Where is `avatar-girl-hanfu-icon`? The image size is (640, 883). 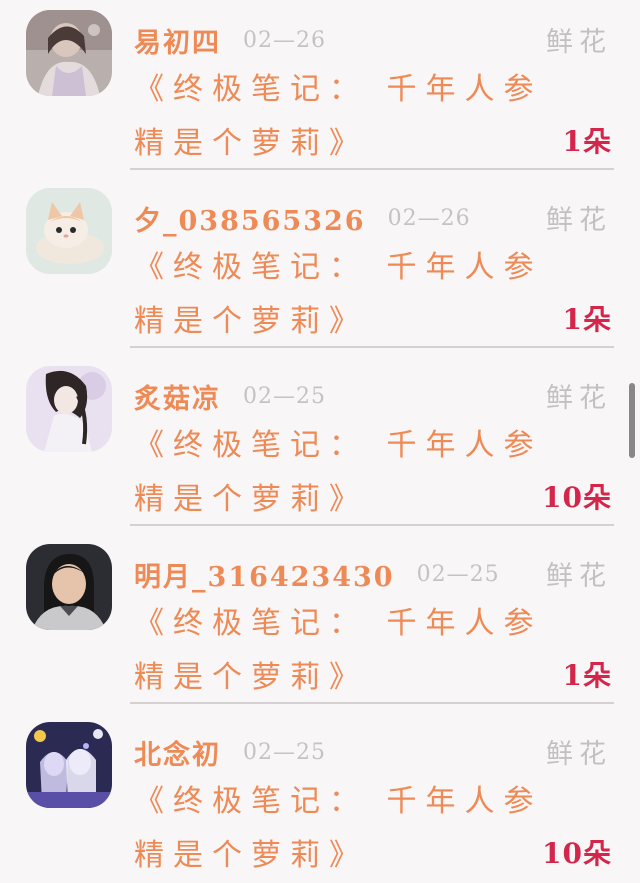
avatar-girl-hanfu-icon is located at coordinates (69, 53).